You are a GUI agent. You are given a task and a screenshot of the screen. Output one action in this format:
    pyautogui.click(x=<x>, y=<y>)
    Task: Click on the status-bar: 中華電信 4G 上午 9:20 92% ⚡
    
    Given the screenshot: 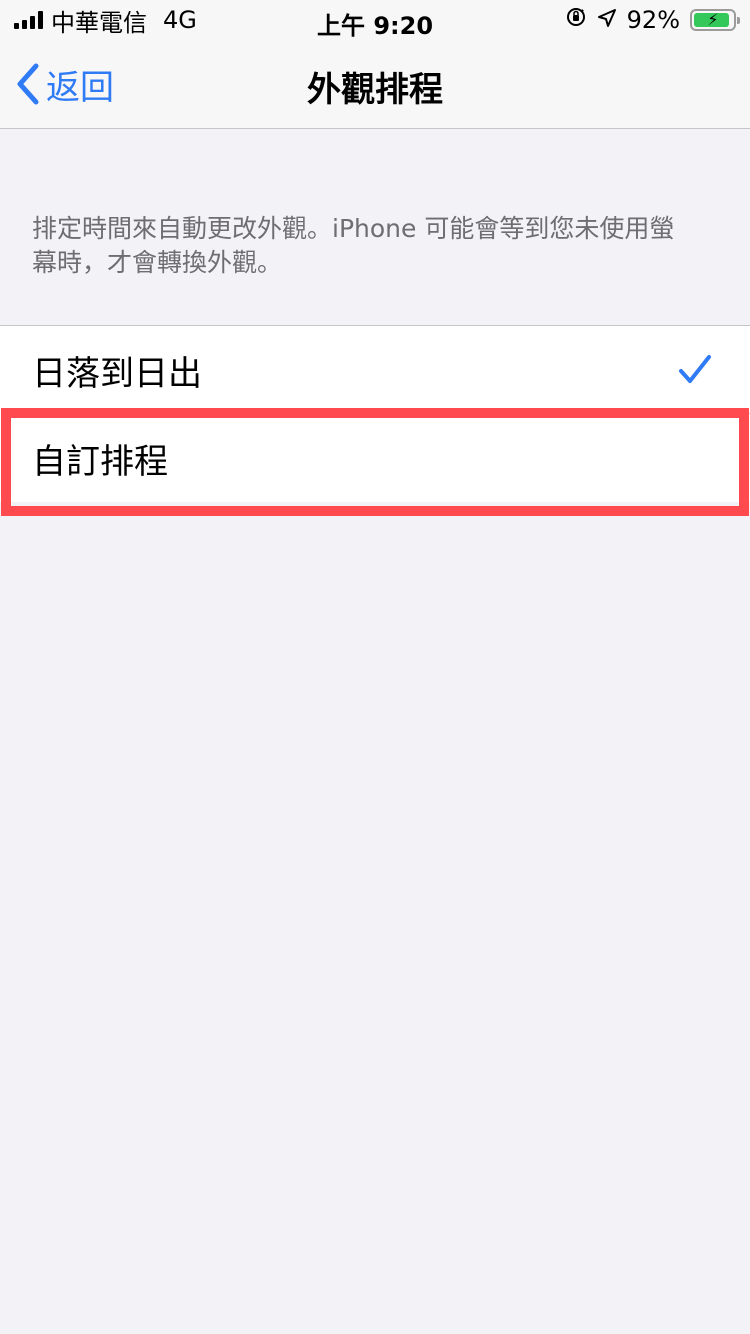 What is the action you would take?
    pyautogui.click(x=375, y=20)
    